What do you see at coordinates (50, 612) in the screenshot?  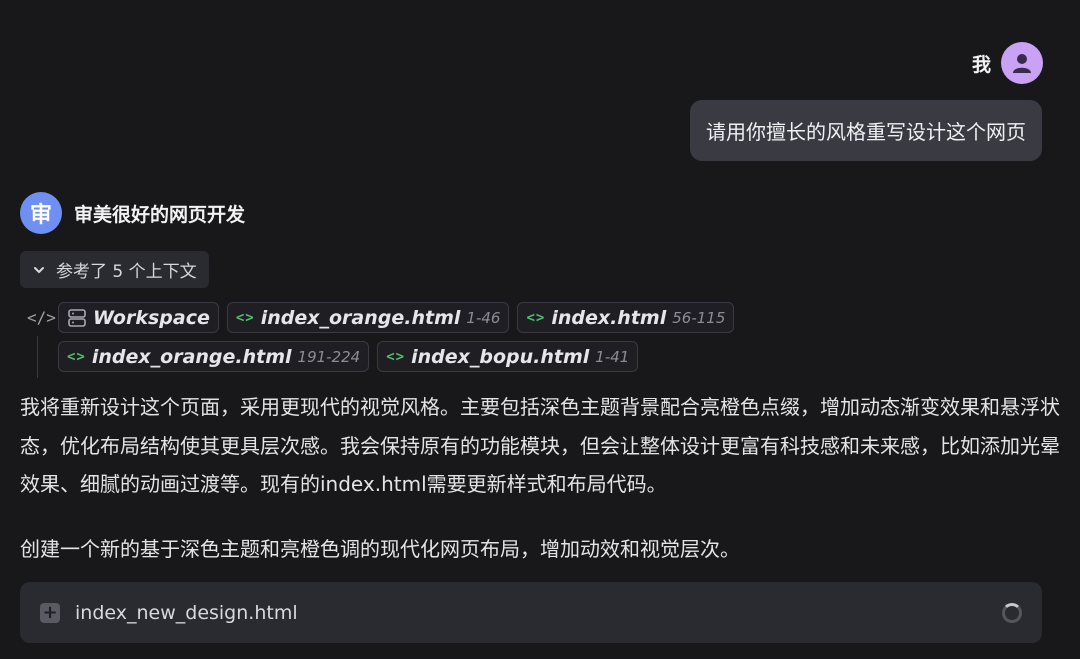 I see `plus-icon: +` at bounding box center [50, 612].